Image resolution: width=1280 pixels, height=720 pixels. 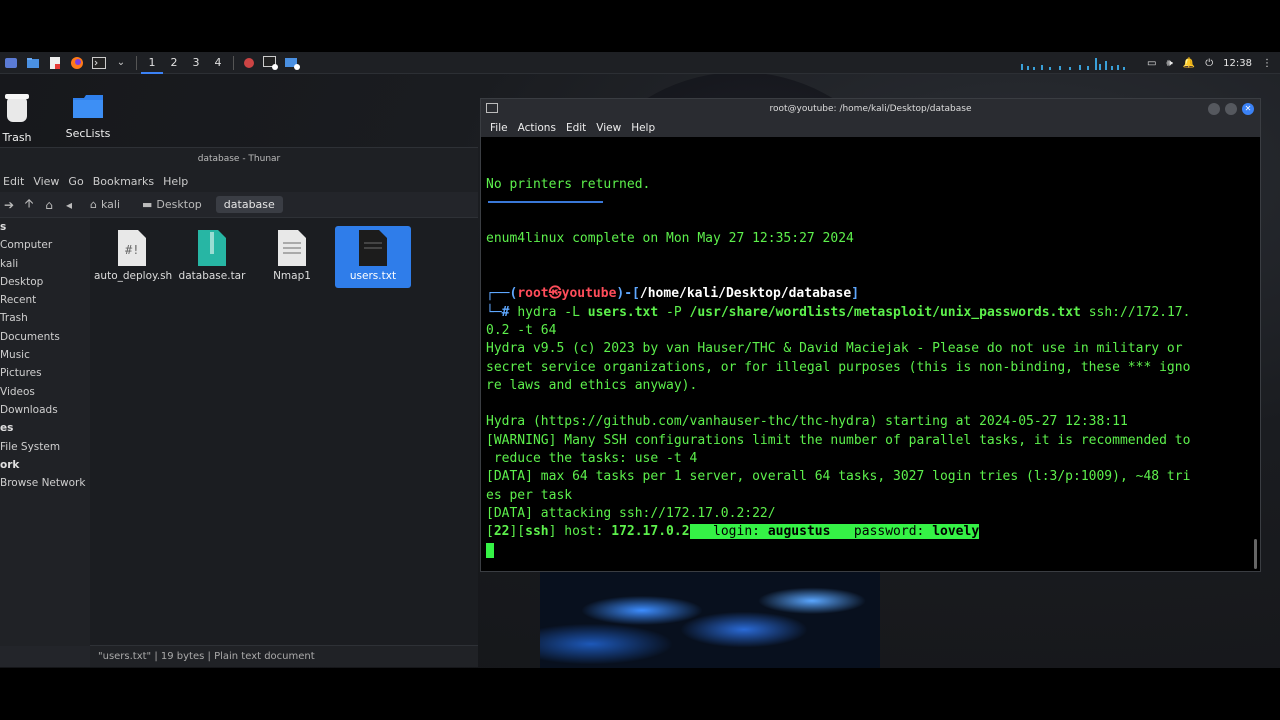 What do you see at coordinates (631, 513) in the screenshot?
I see `terminal-line: [DATA] attacking ssh://172.17.0.2:22/` at bounding box center [631, 513].